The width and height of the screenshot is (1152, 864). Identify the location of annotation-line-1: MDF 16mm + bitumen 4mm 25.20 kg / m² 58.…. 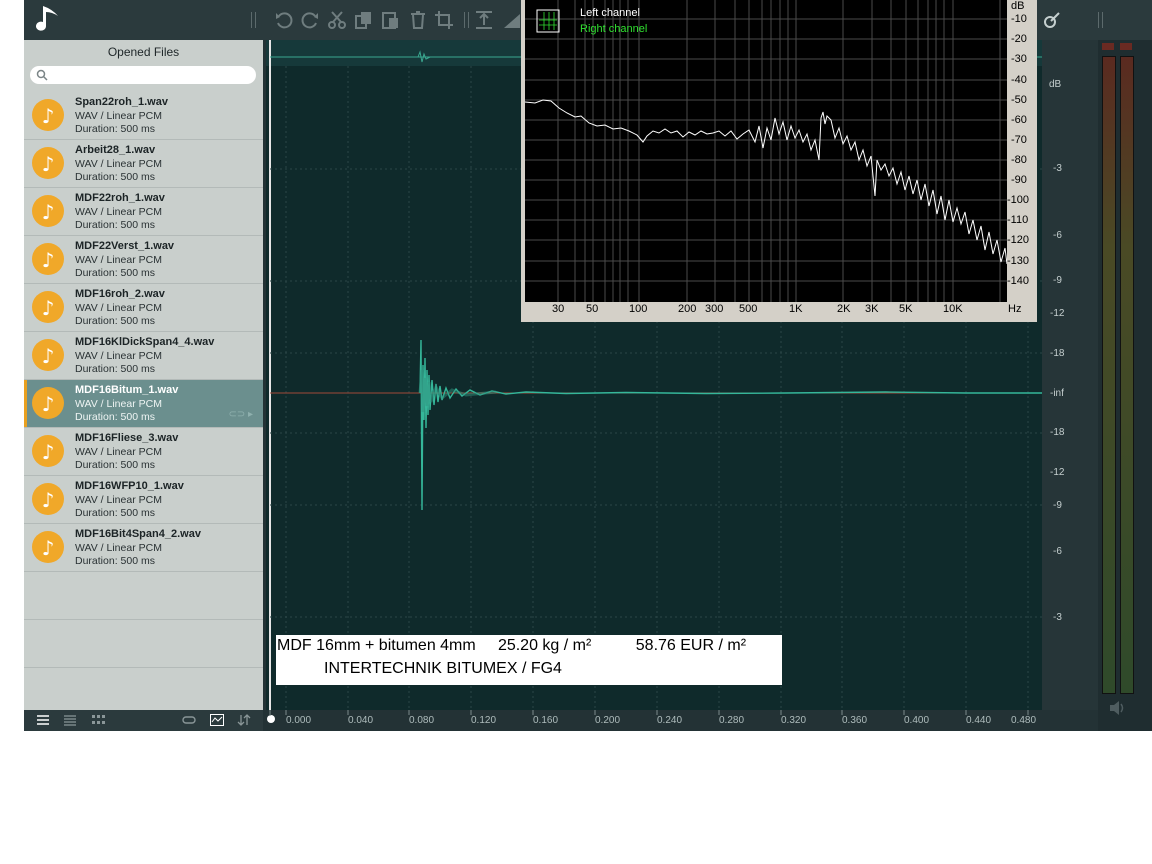
(512, 645).